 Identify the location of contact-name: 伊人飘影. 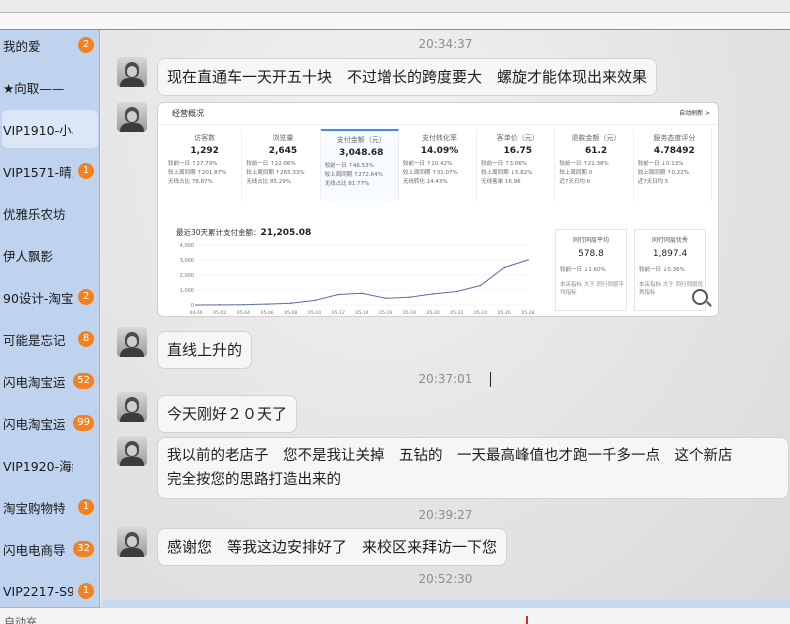
(28, 256).